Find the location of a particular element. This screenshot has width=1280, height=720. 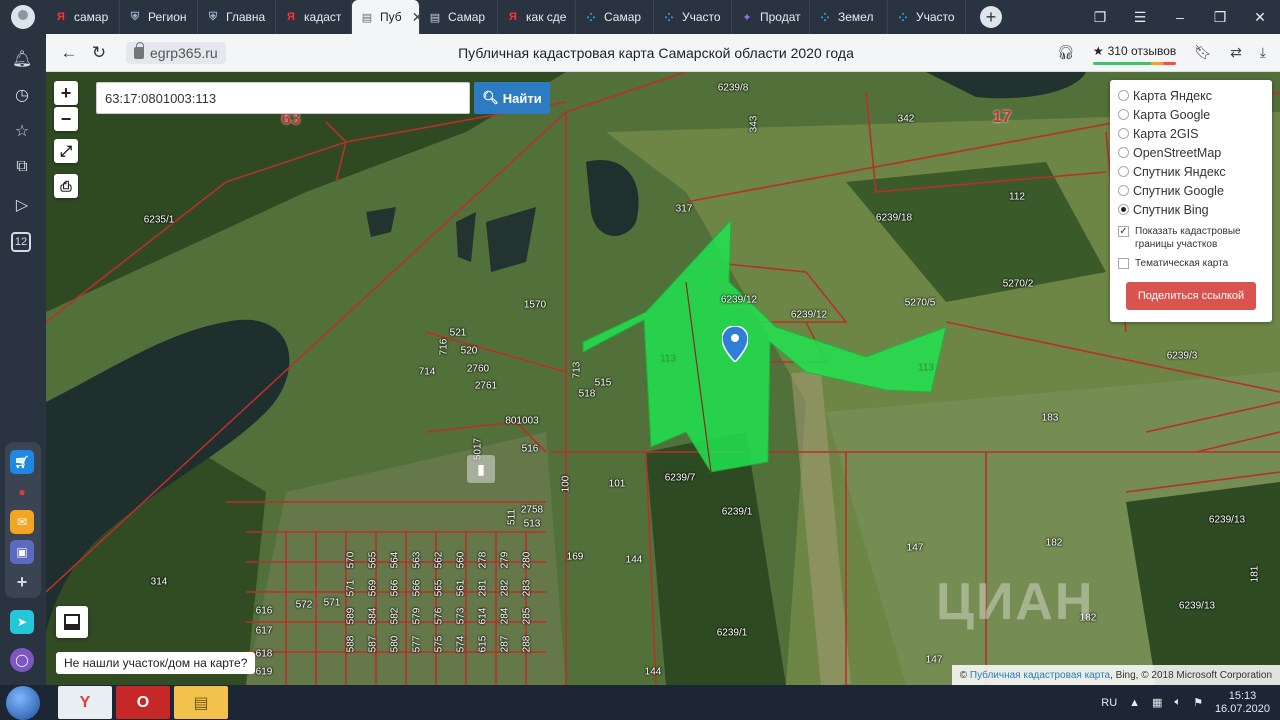

plot-number-label: 5270/5 is located at coordinates (920, 303).